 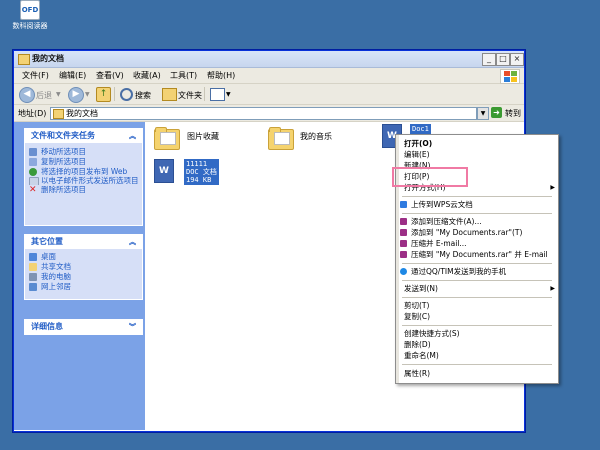 What do you see at coordinates (169, 94) in the screenshot?
I see `folders-icon` at bounding box center [169, 94].